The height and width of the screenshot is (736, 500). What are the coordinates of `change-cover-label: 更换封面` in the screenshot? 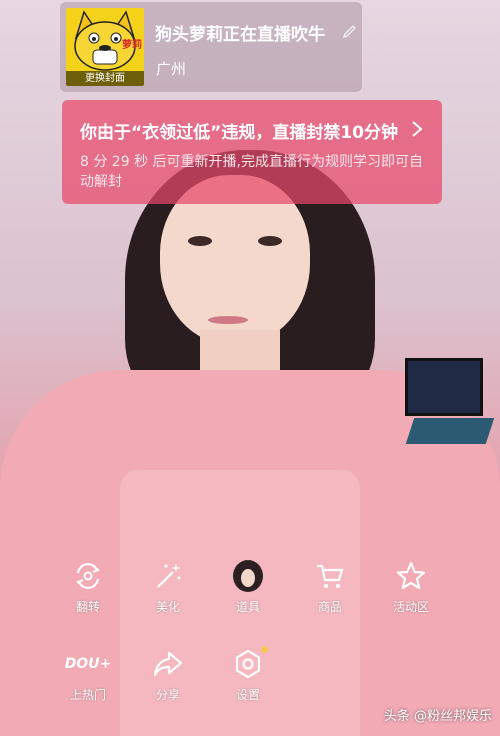 It's located at (105, 78).